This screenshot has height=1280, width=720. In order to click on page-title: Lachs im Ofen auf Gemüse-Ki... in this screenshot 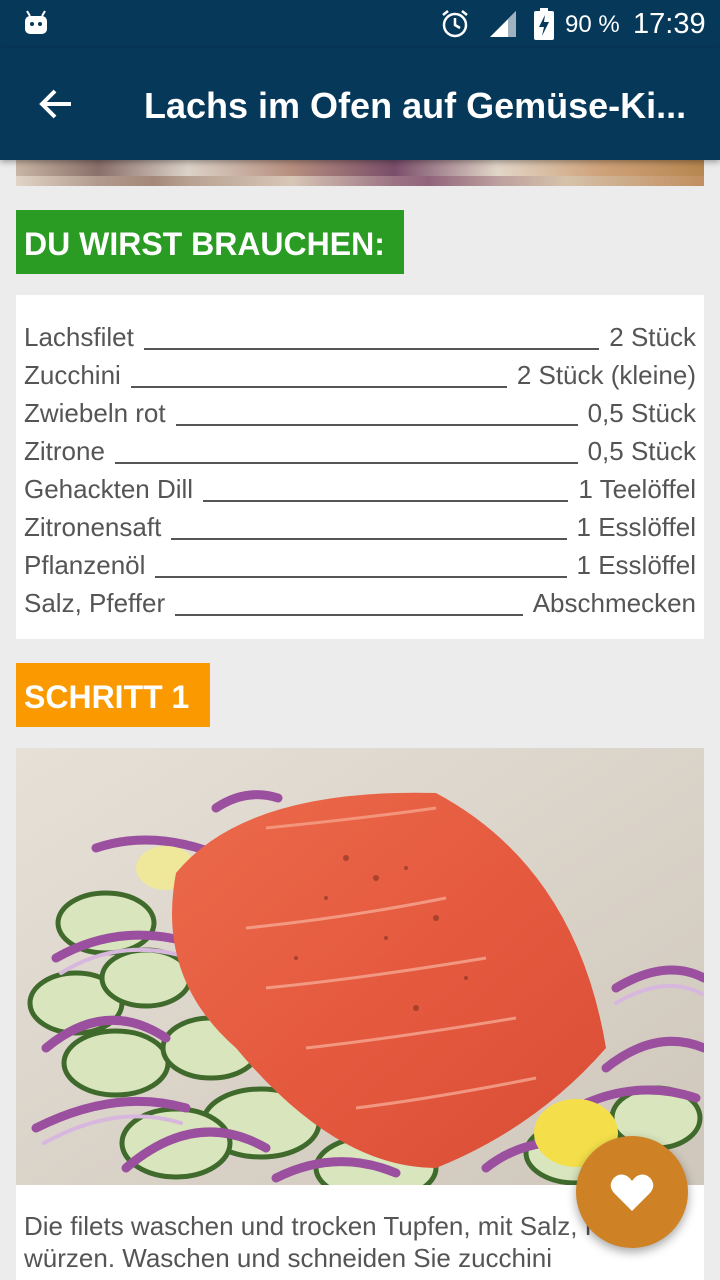, I will do `click(415, 105)`.